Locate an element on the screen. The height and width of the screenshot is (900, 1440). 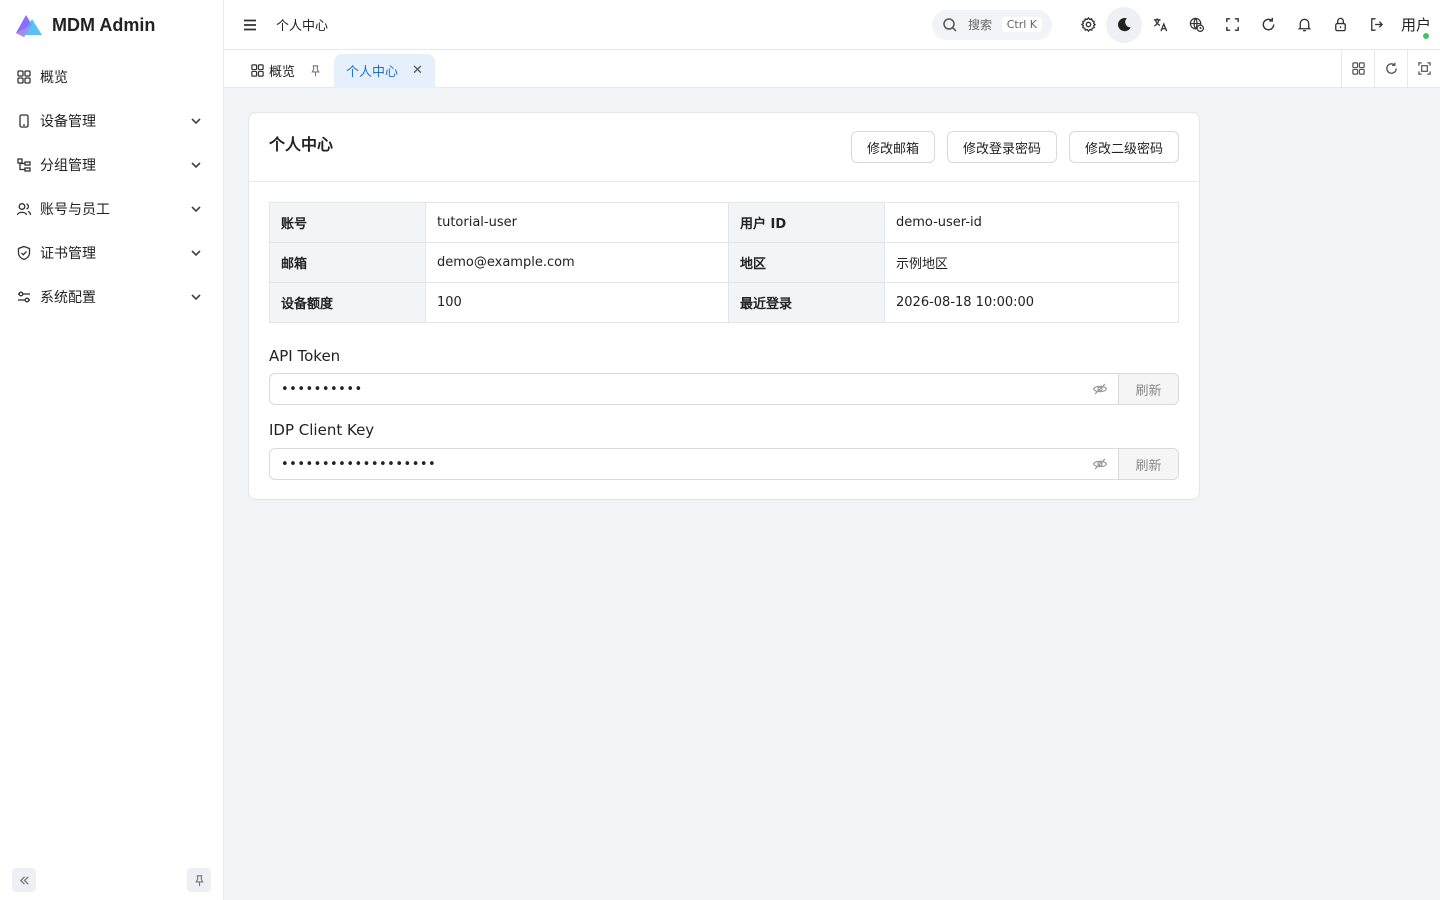
device-quota-label: 设备额度 is located at coordinates (347, 302).